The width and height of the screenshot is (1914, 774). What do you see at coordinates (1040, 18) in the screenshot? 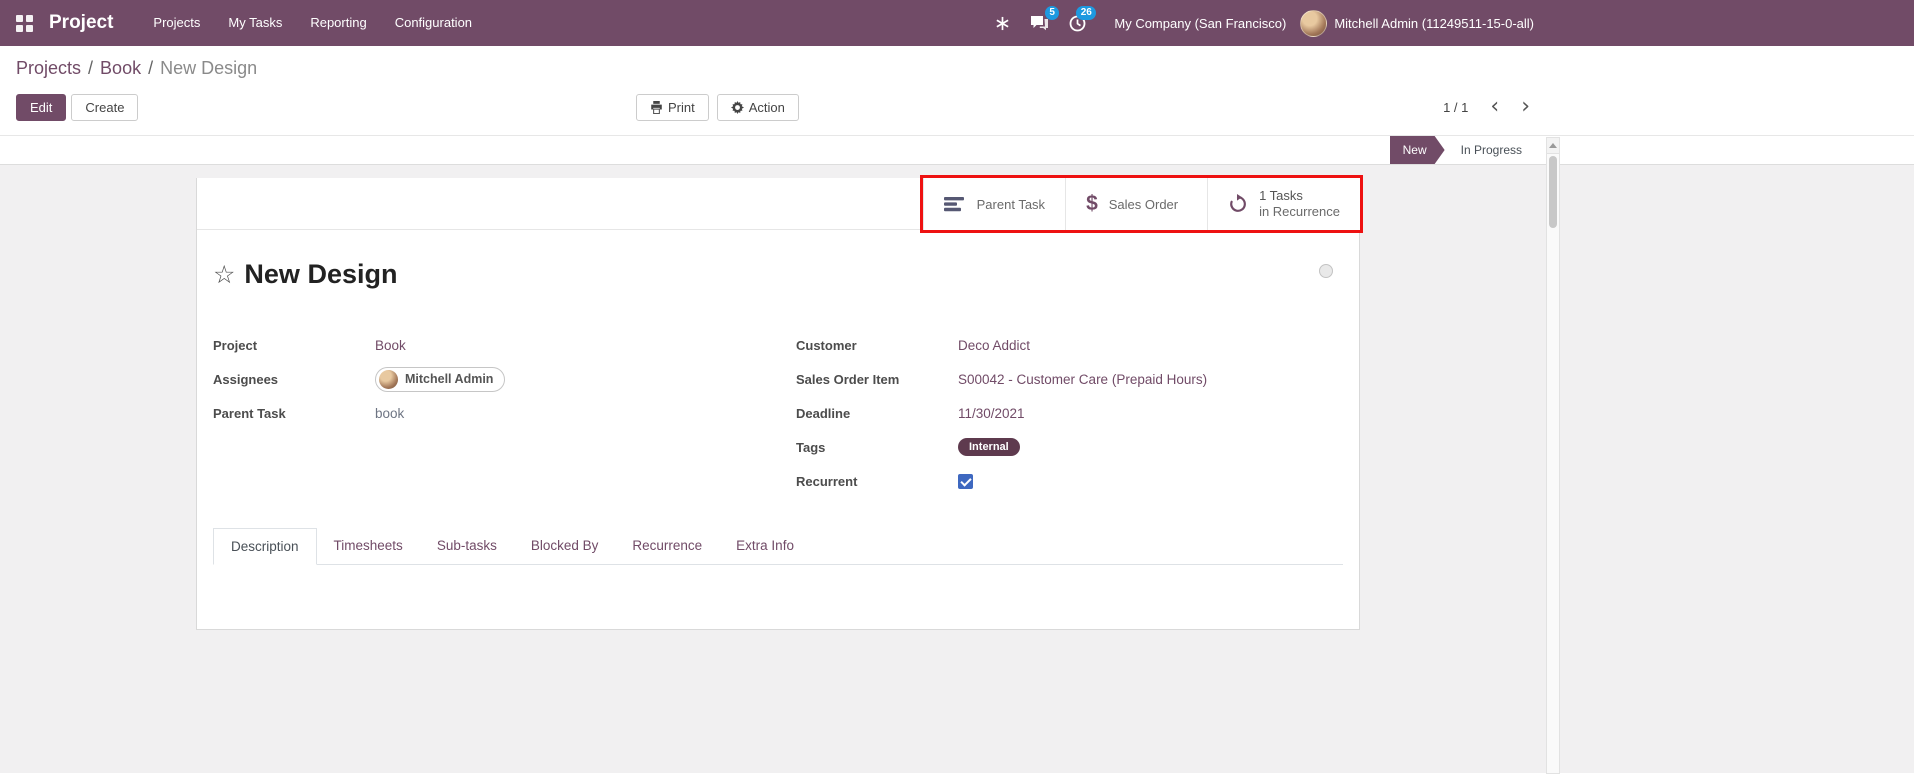
I see `messages-icon: 5` at bounding box center [1040, 18].